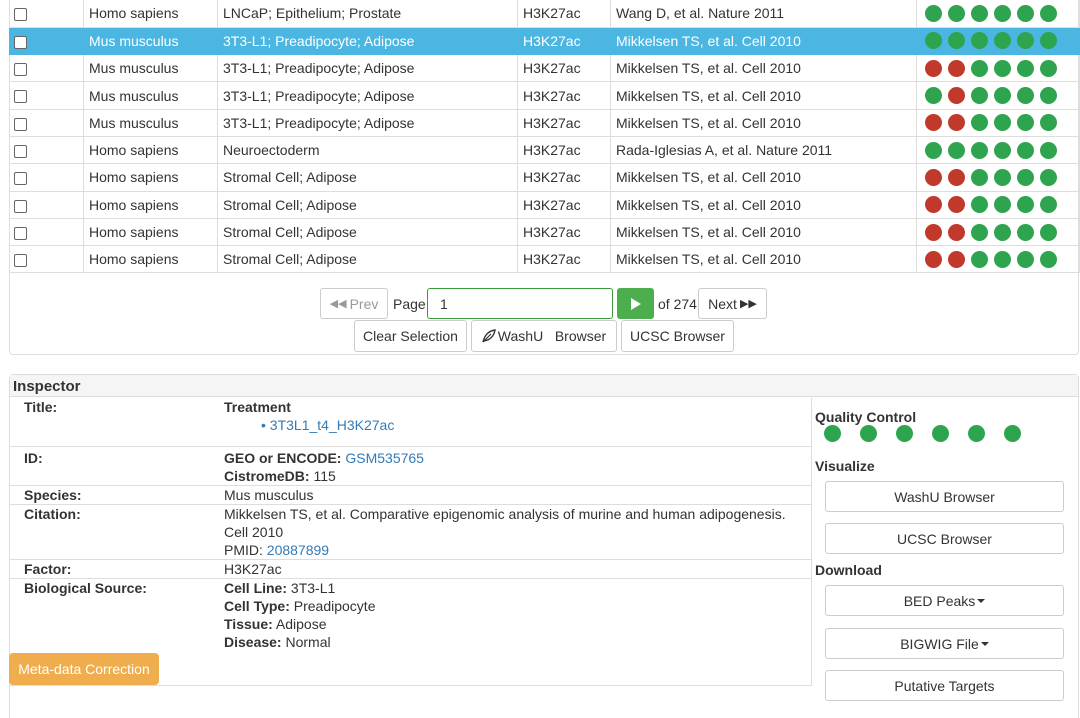 This screenshot has width=1080, height=718. I want to click on disease-label: Disease:, so click(253, 641).